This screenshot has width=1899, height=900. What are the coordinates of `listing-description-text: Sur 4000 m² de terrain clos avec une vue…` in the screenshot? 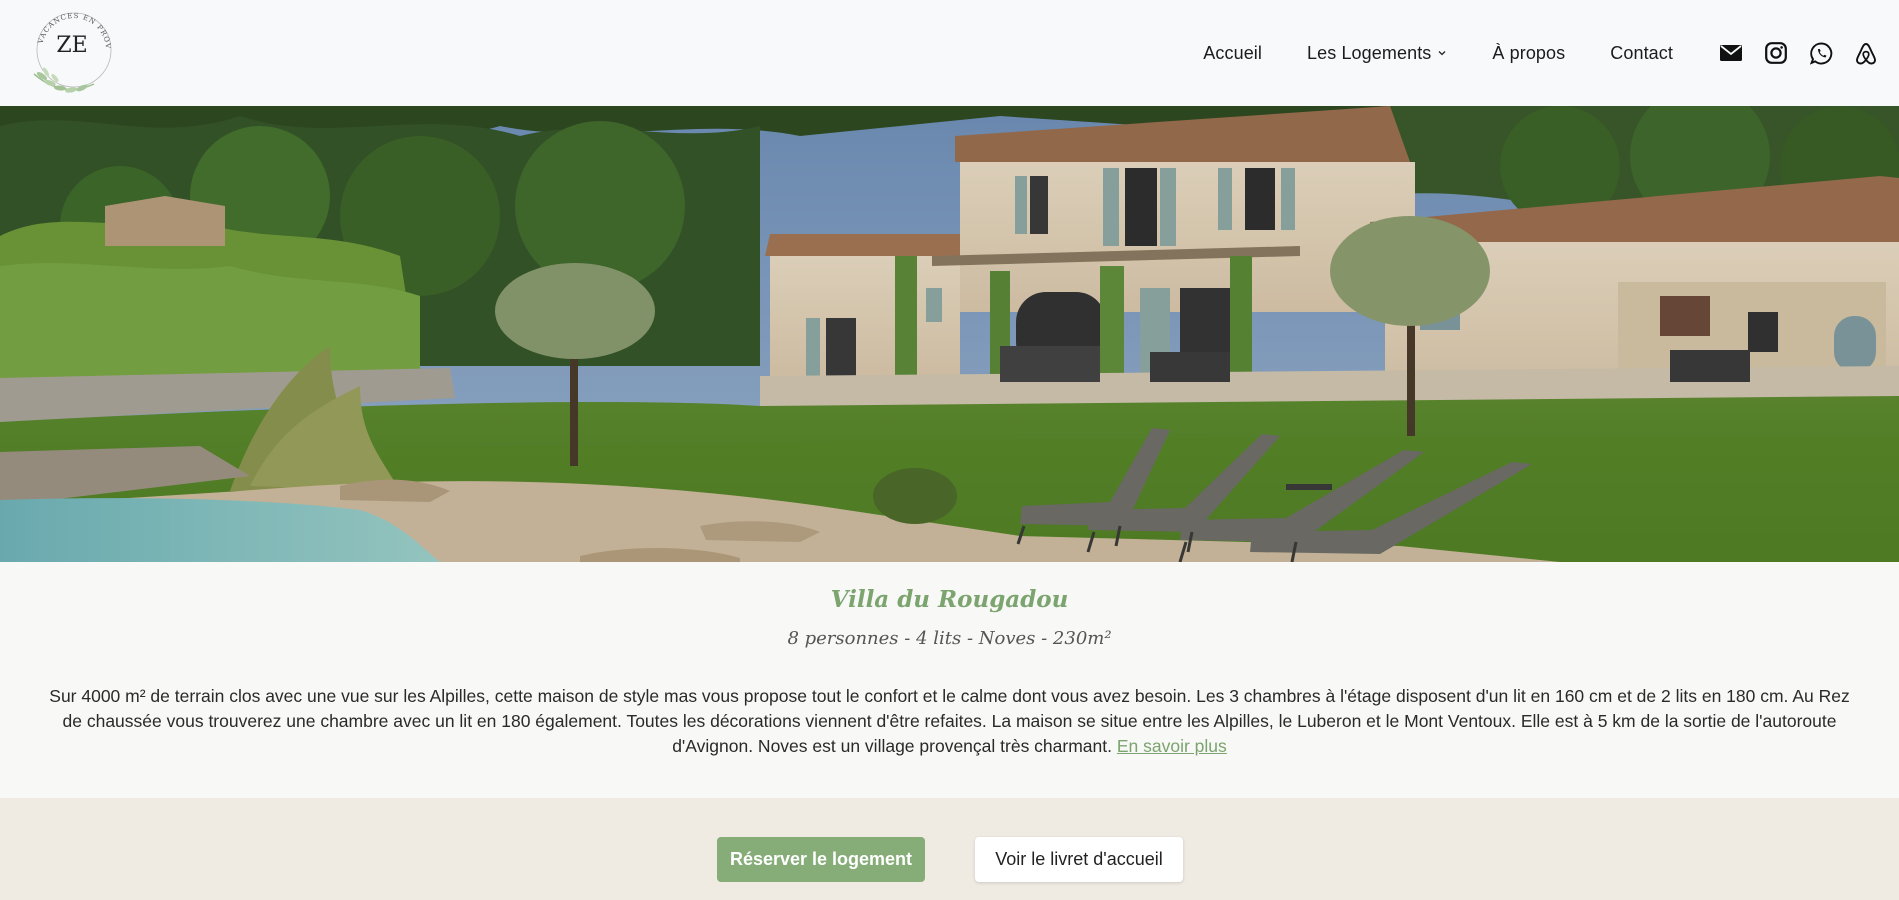 It's located at (949, 721).